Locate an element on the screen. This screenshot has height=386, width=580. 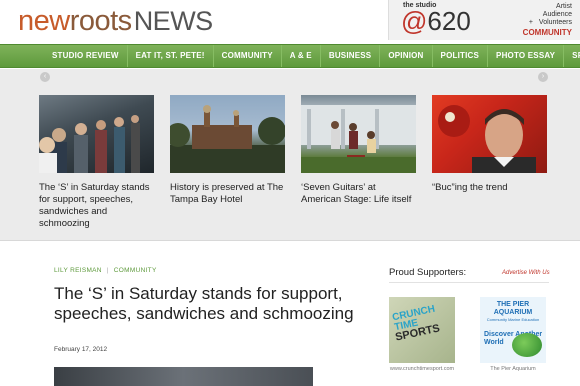
article-meta: LILY REISMAN | COMMUNITY is located at coordinates (105, 270).